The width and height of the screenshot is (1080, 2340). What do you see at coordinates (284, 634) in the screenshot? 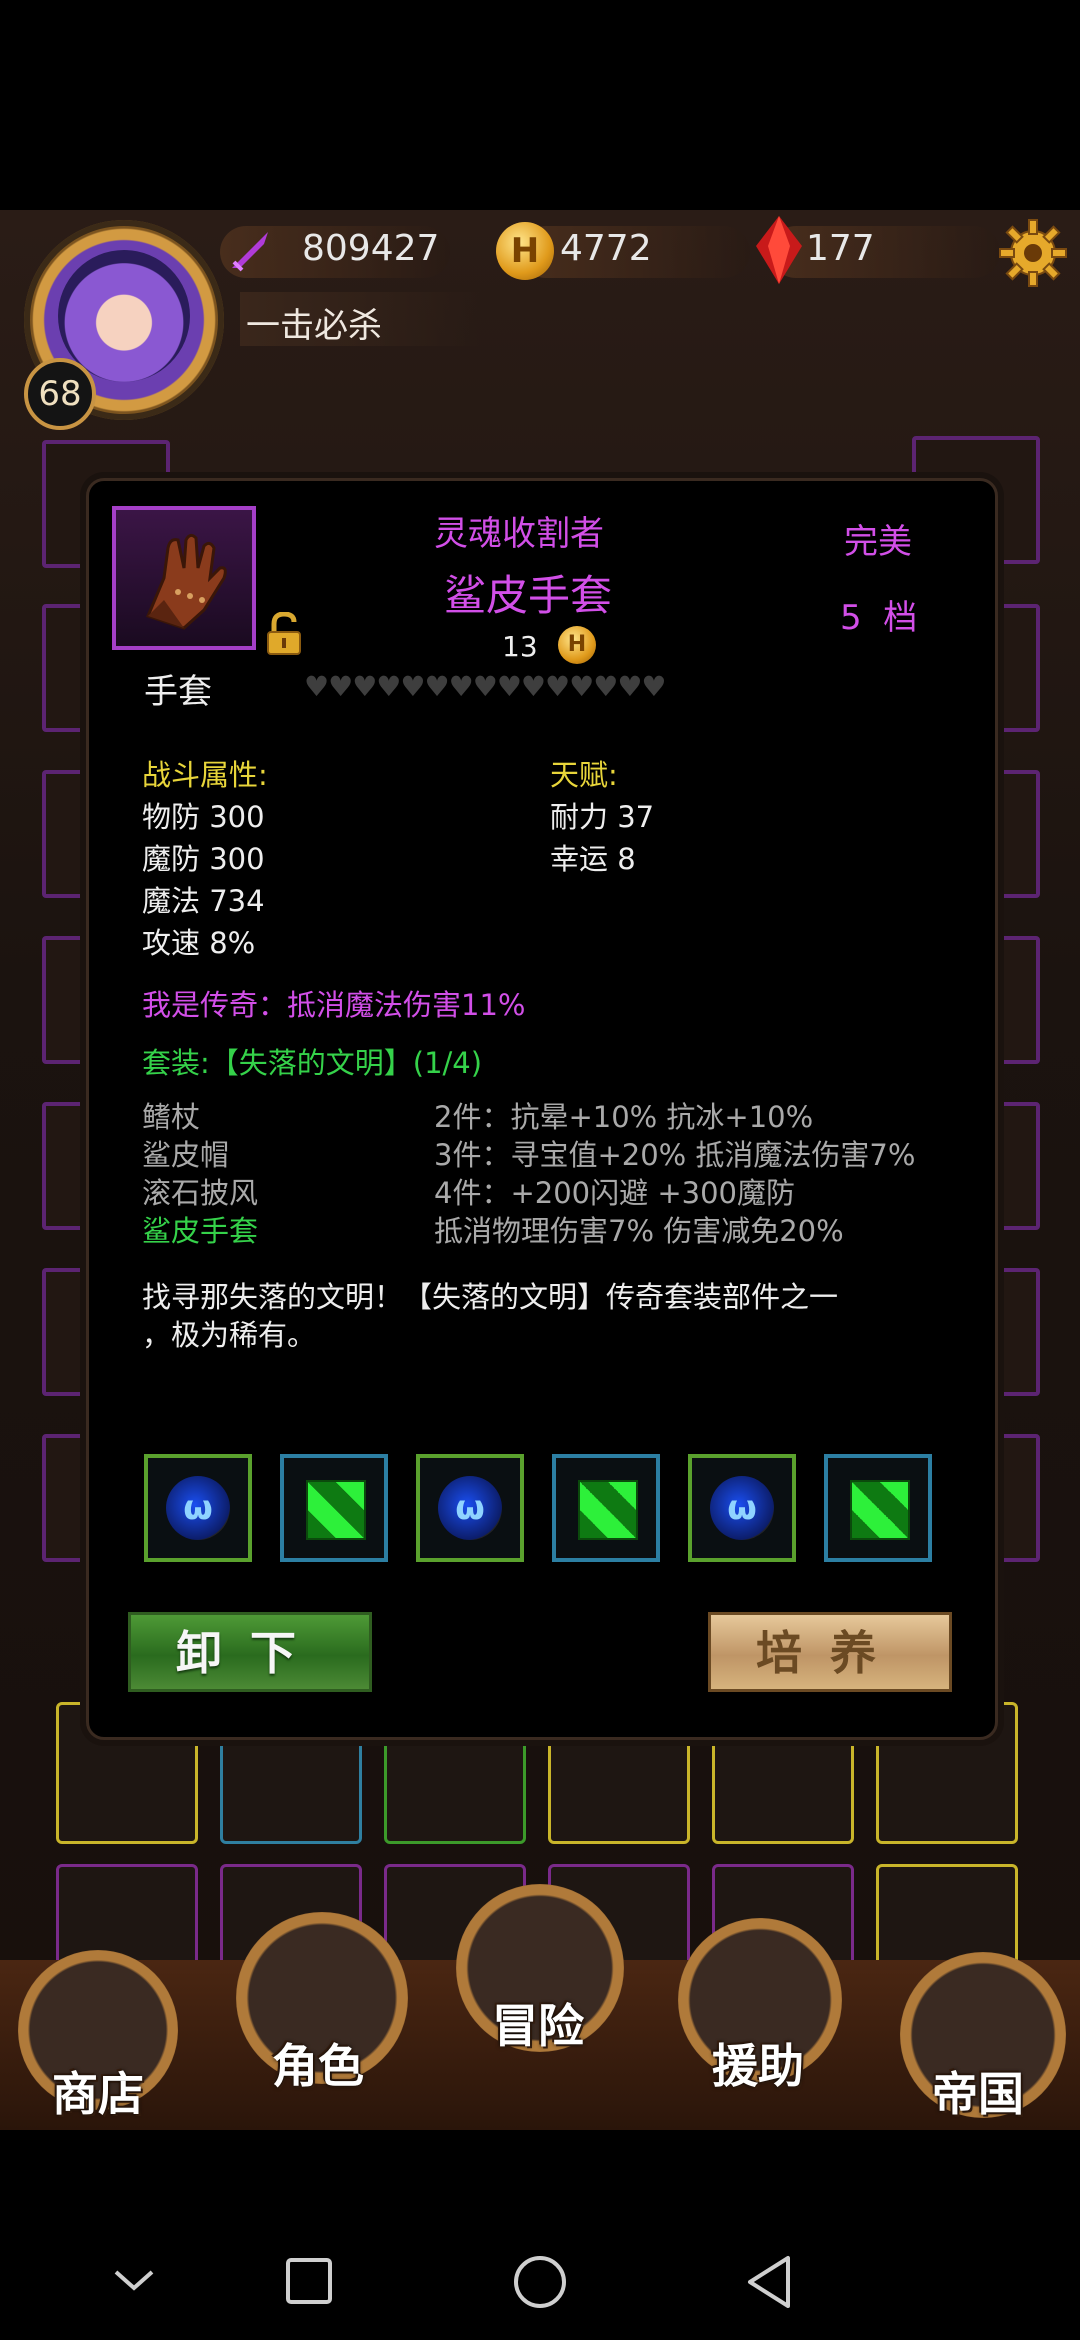
I see `unlock-icon` at bounding box center [284, 634].